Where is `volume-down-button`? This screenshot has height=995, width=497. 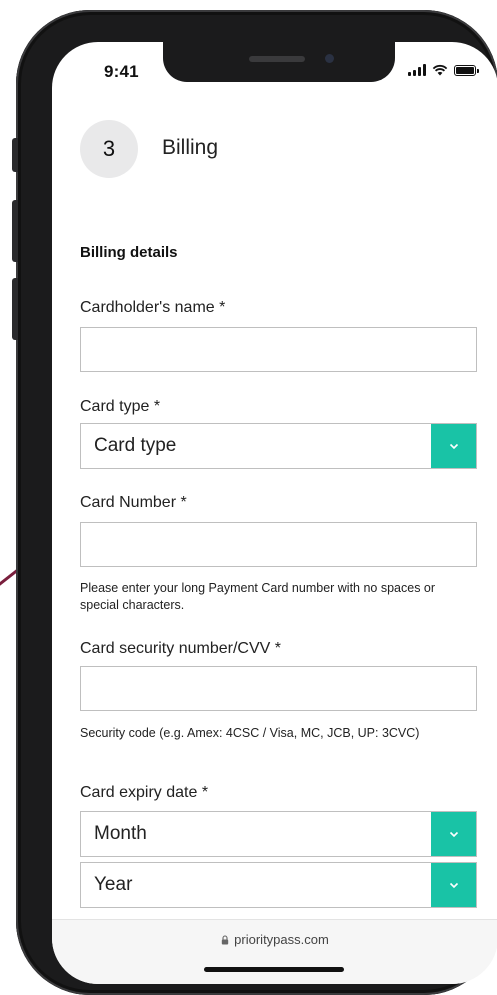
volume-down-button is located at coordinates (15, 309).